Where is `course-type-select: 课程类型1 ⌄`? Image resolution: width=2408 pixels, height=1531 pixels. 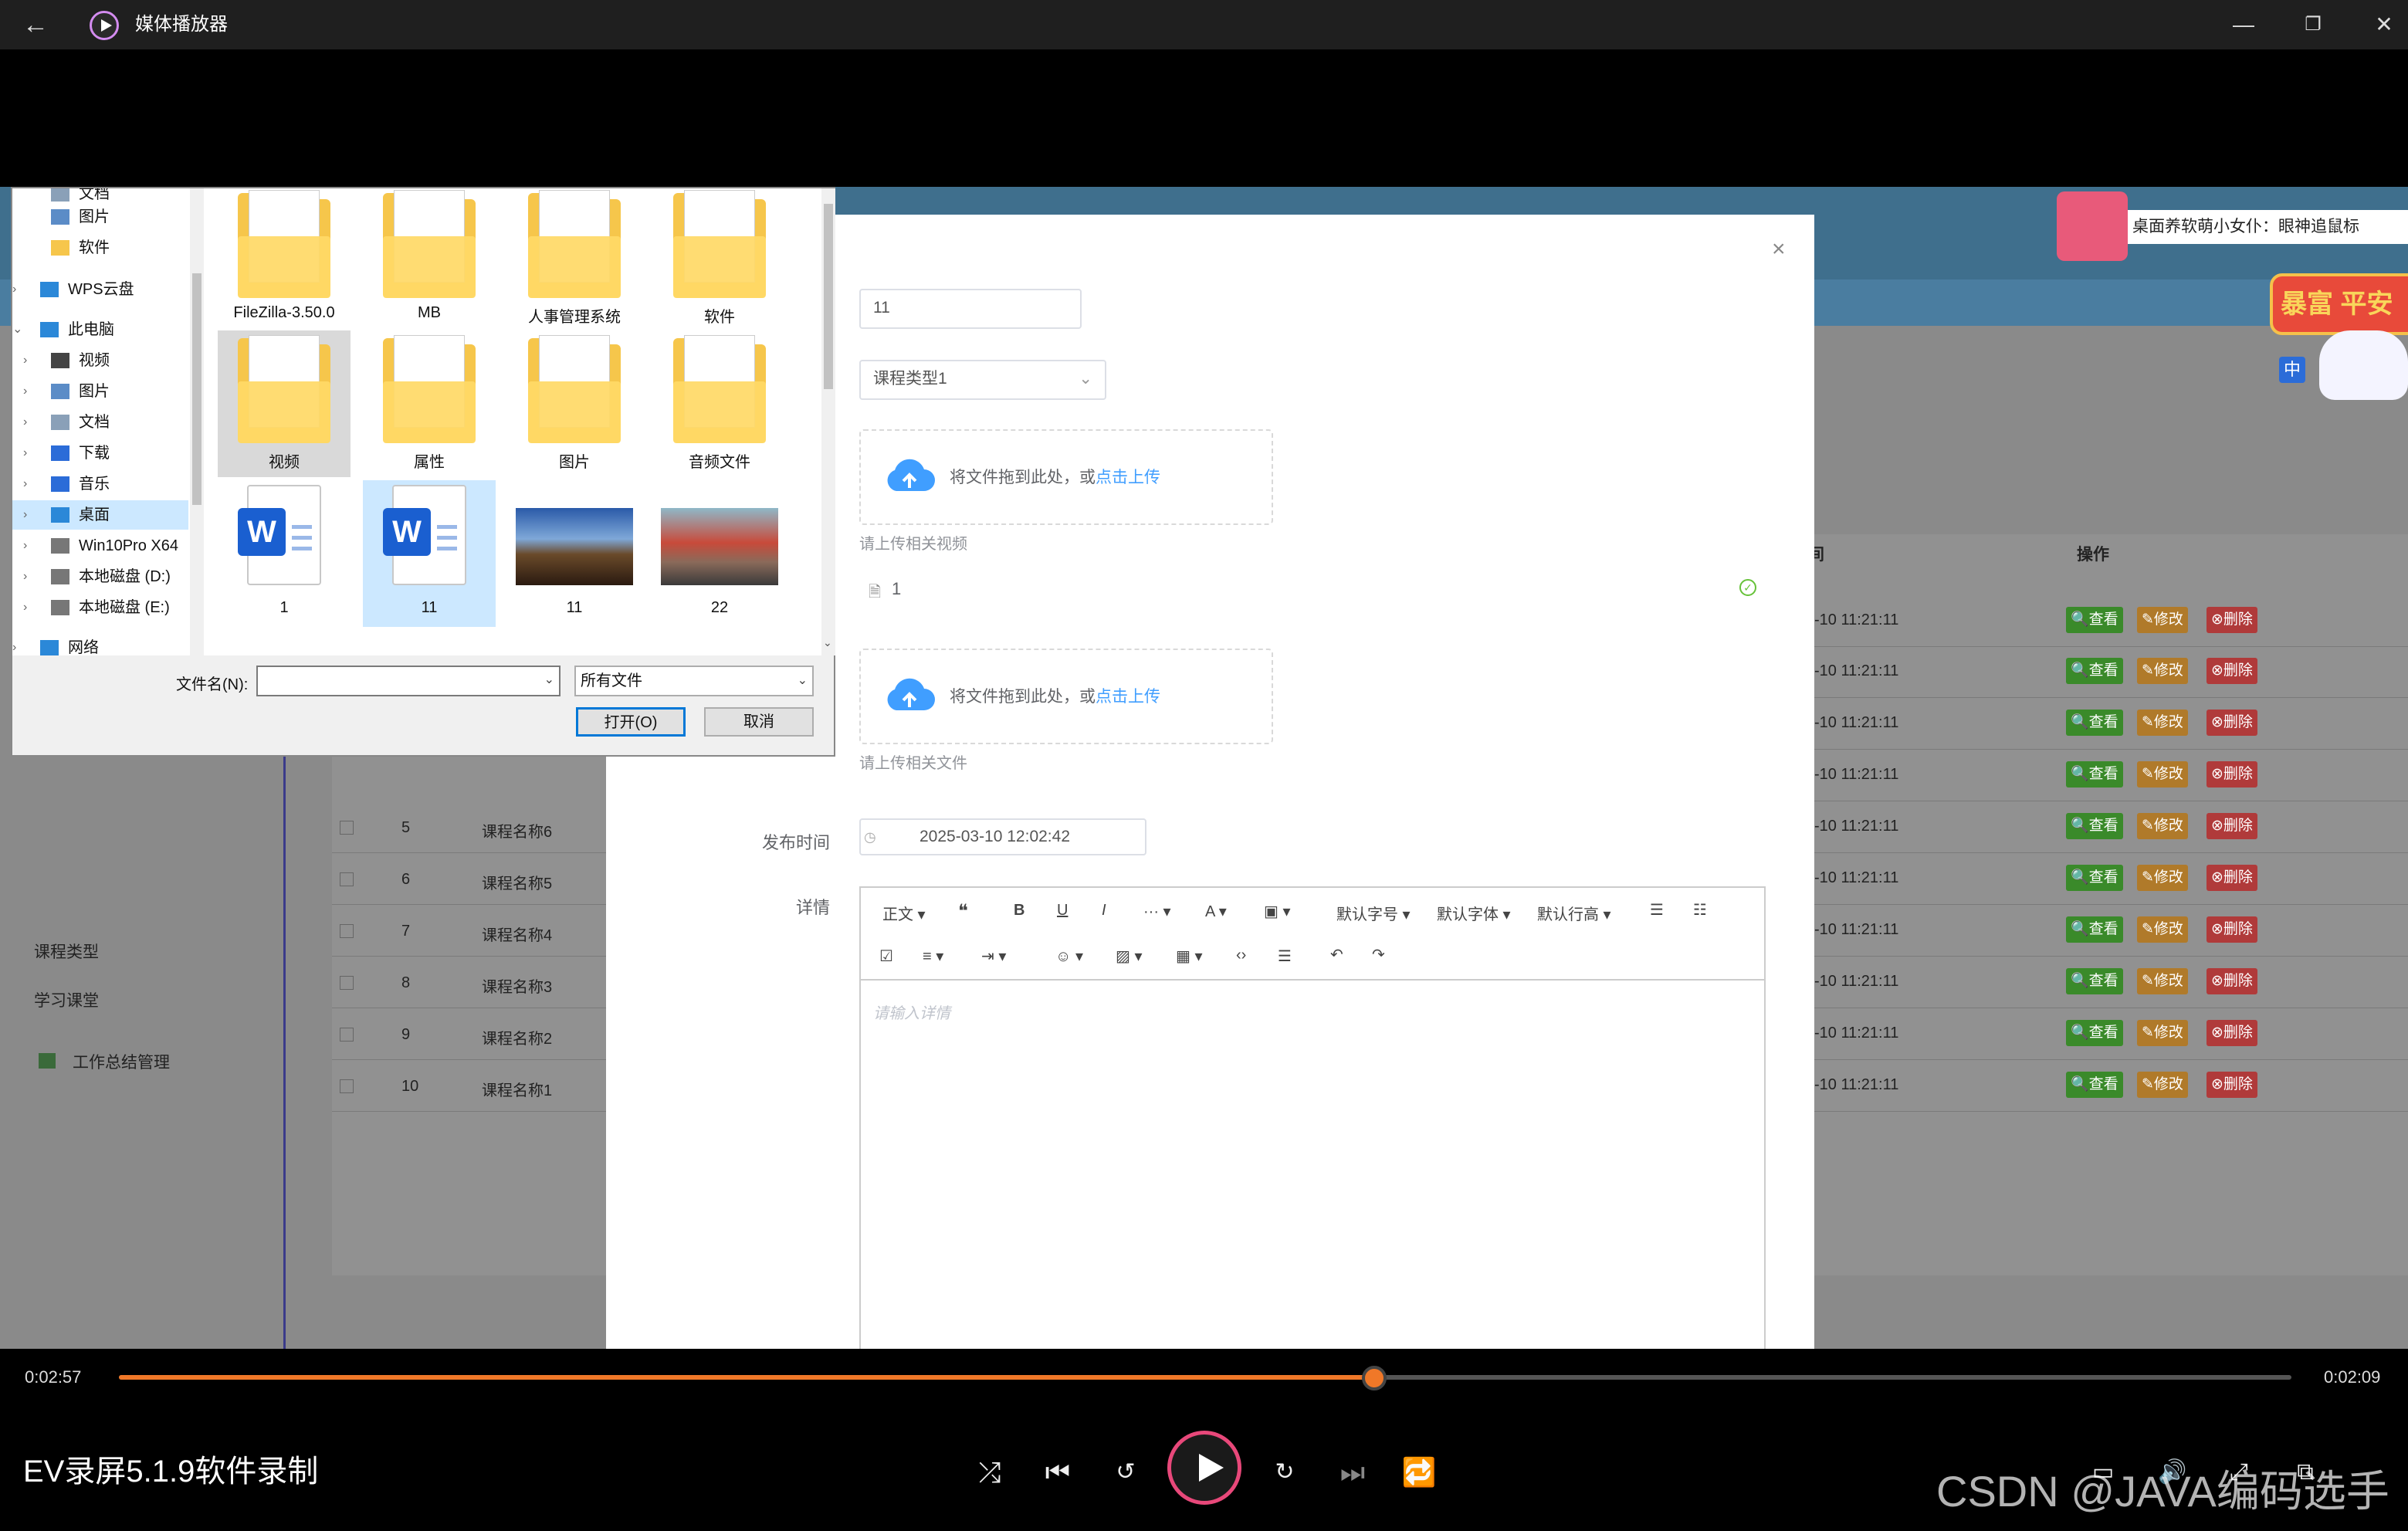
course-type-select: 课程类型1 ⌄ is located at coordinates (982, 380).